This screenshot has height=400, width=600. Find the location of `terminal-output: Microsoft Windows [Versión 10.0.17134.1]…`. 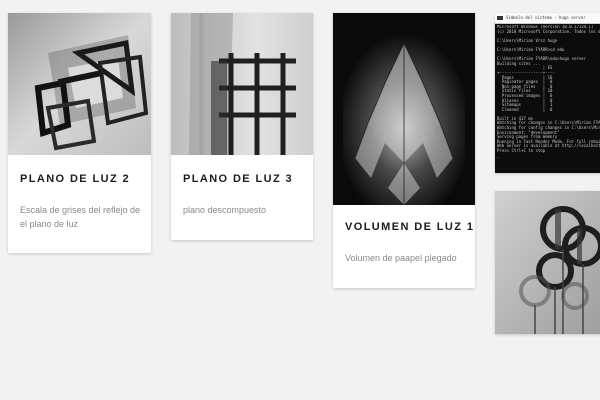

terminal-output: Microsoft Windows [Versión 10.0.17134.1]… is located at coordinates (548, 91).